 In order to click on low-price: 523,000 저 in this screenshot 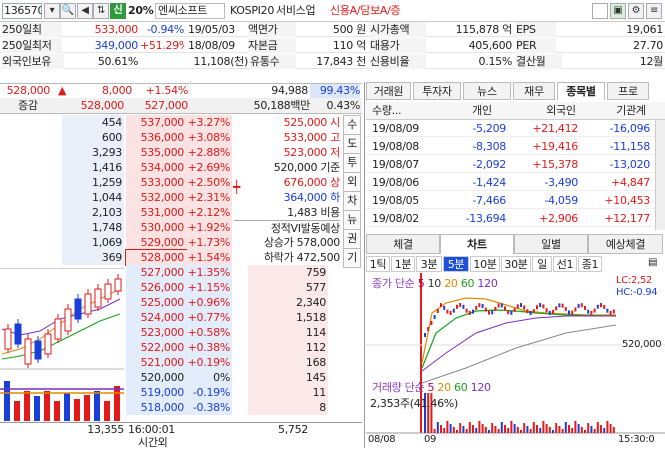, I will do `click(312, 152)`.